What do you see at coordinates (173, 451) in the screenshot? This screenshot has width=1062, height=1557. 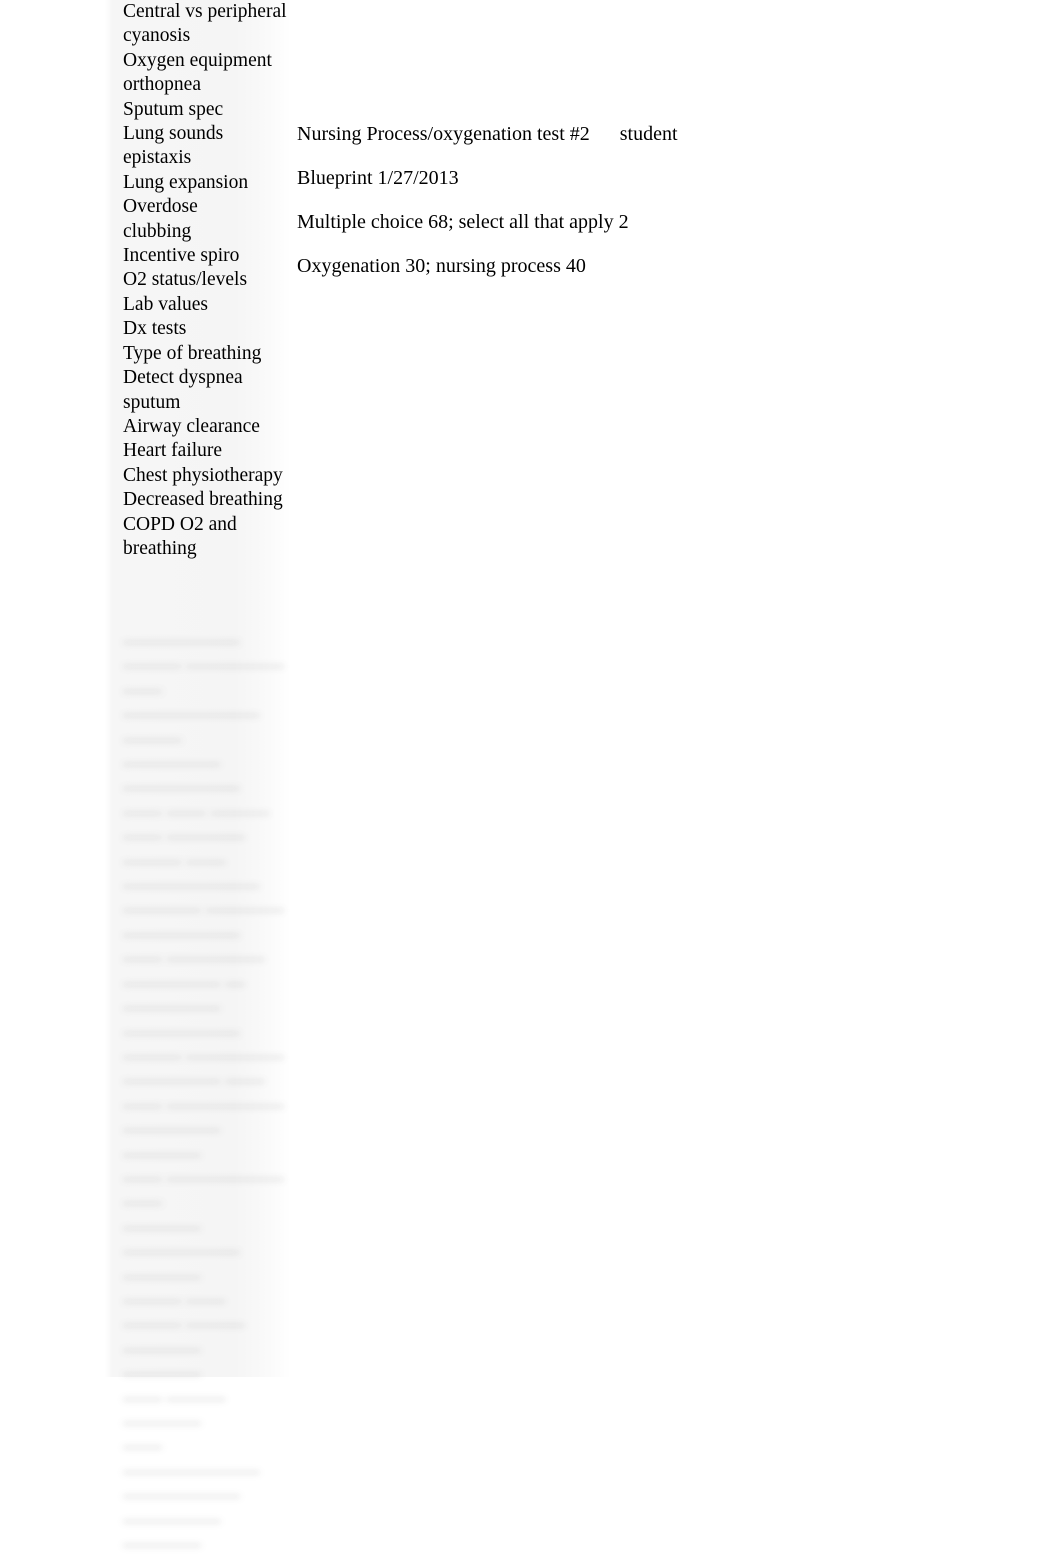 I see `list-item: Heart failure` at bounding box center [173, 451].